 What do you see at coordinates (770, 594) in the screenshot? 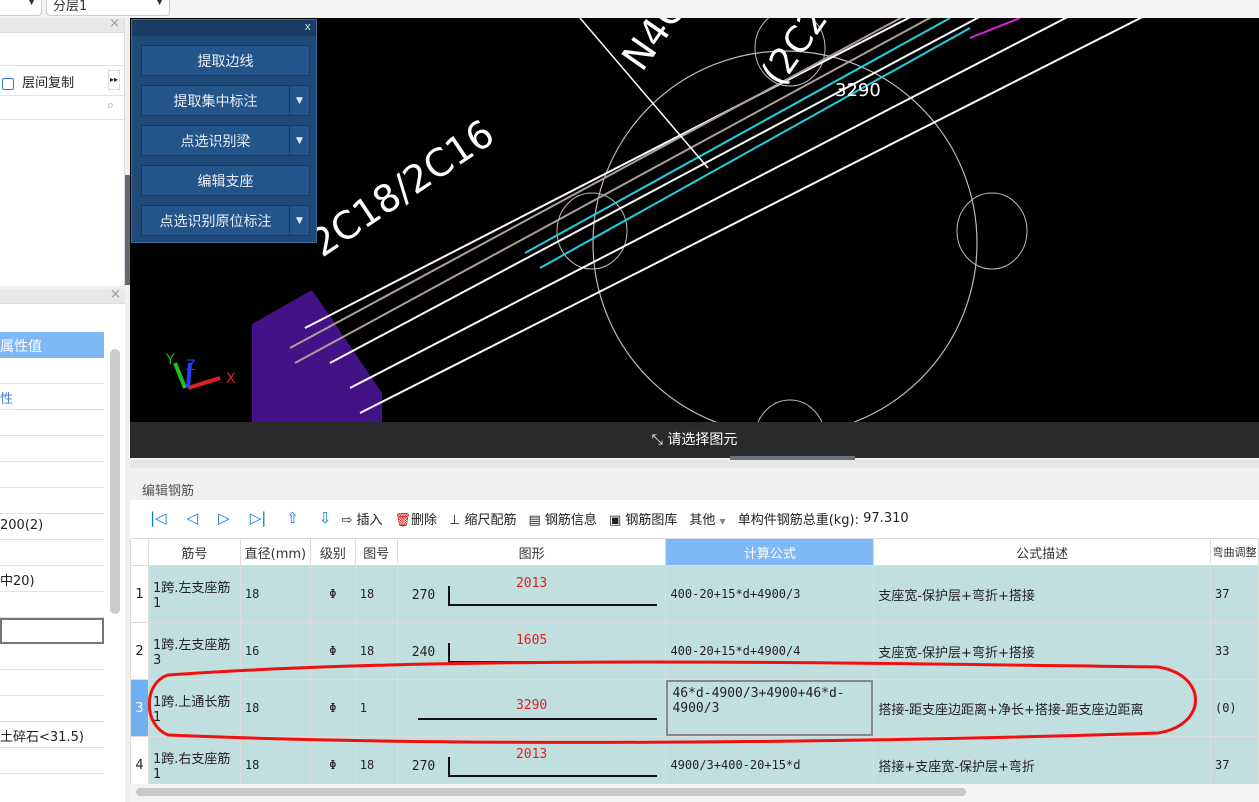
I see `formula-cell: 400-20+15*d+4900/3` at bounding box center [770, 594].